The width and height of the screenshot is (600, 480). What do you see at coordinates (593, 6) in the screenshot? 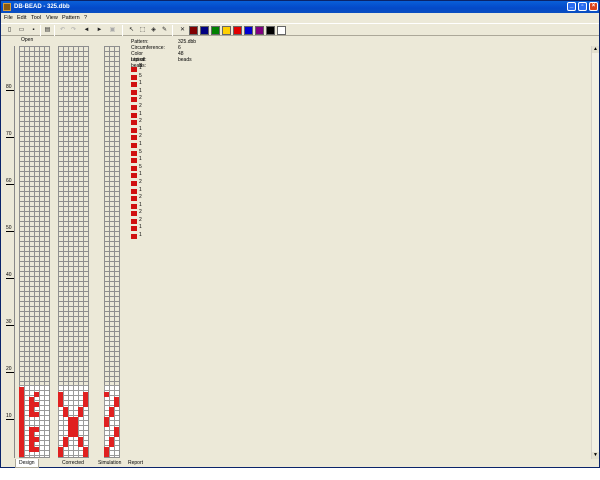
I see `close-button: ×` at bounding box center [593, 6].